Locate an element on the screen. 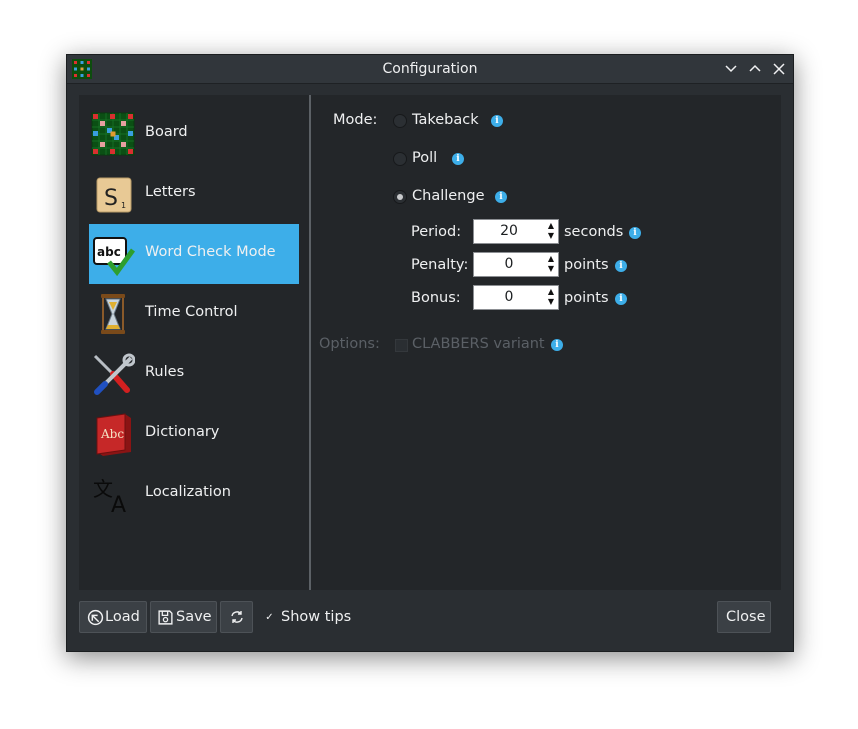  letter-tile-icon: S 1 is located at coordinates (114, 195).